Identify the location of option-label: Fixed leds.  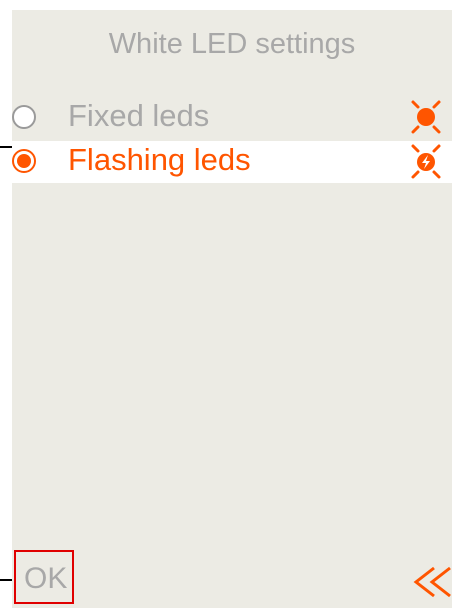
(139, 115).